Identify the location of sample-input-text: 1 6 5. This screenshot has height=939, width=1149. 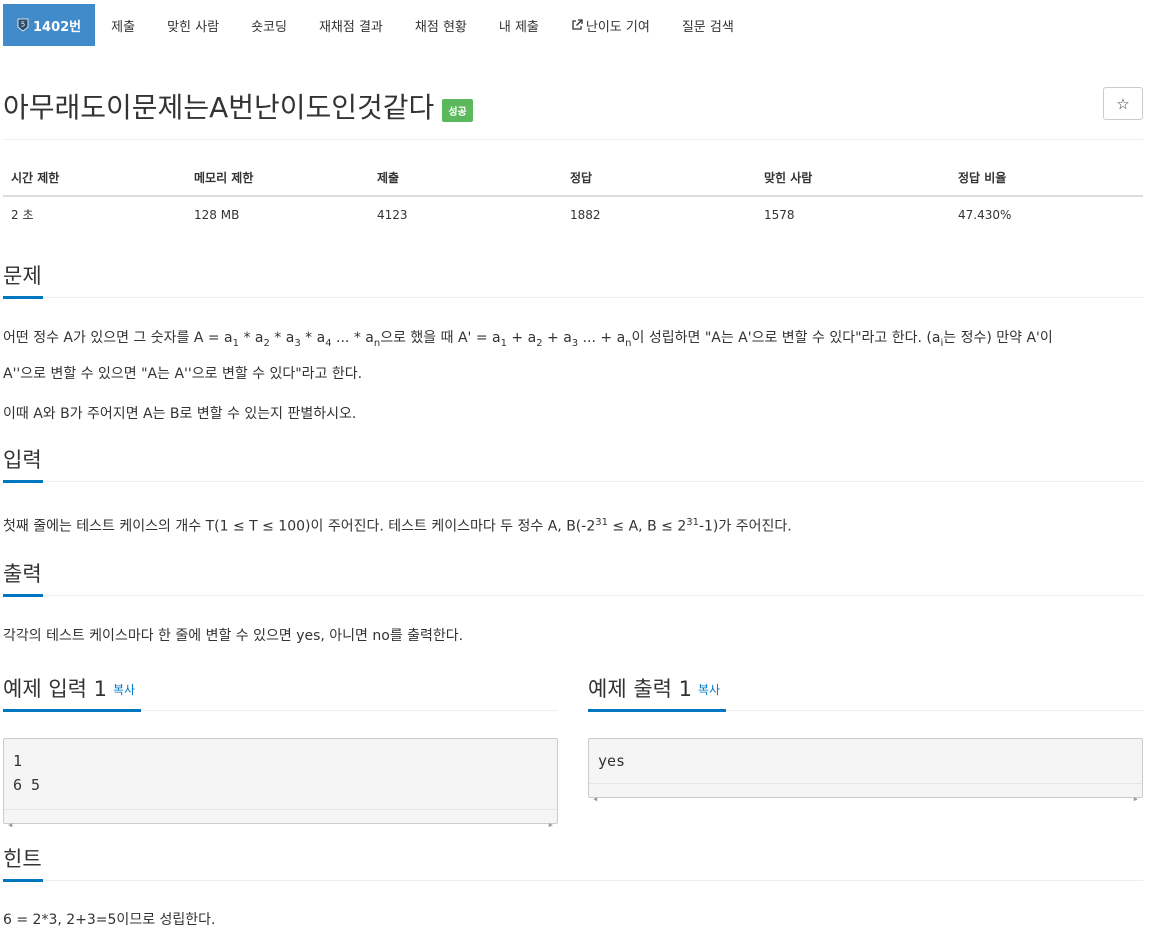
(27, 773).